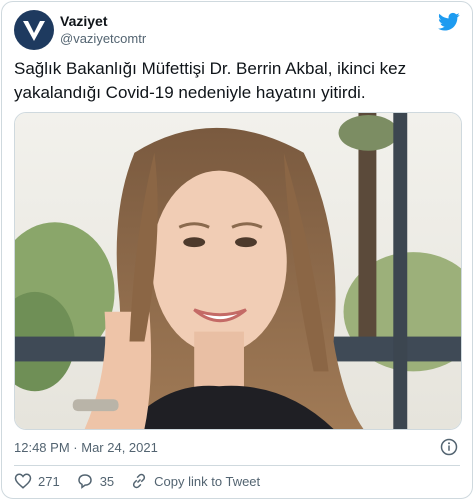  I want to click on reply-icon, so click(84, 481).